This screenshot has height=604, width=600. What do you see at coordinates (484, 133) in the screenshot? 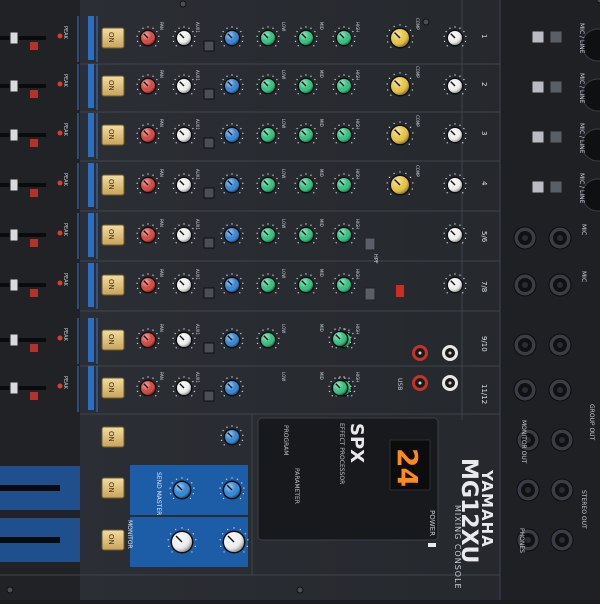
I see `channel-number: 3` at bounding box center [484, 133].